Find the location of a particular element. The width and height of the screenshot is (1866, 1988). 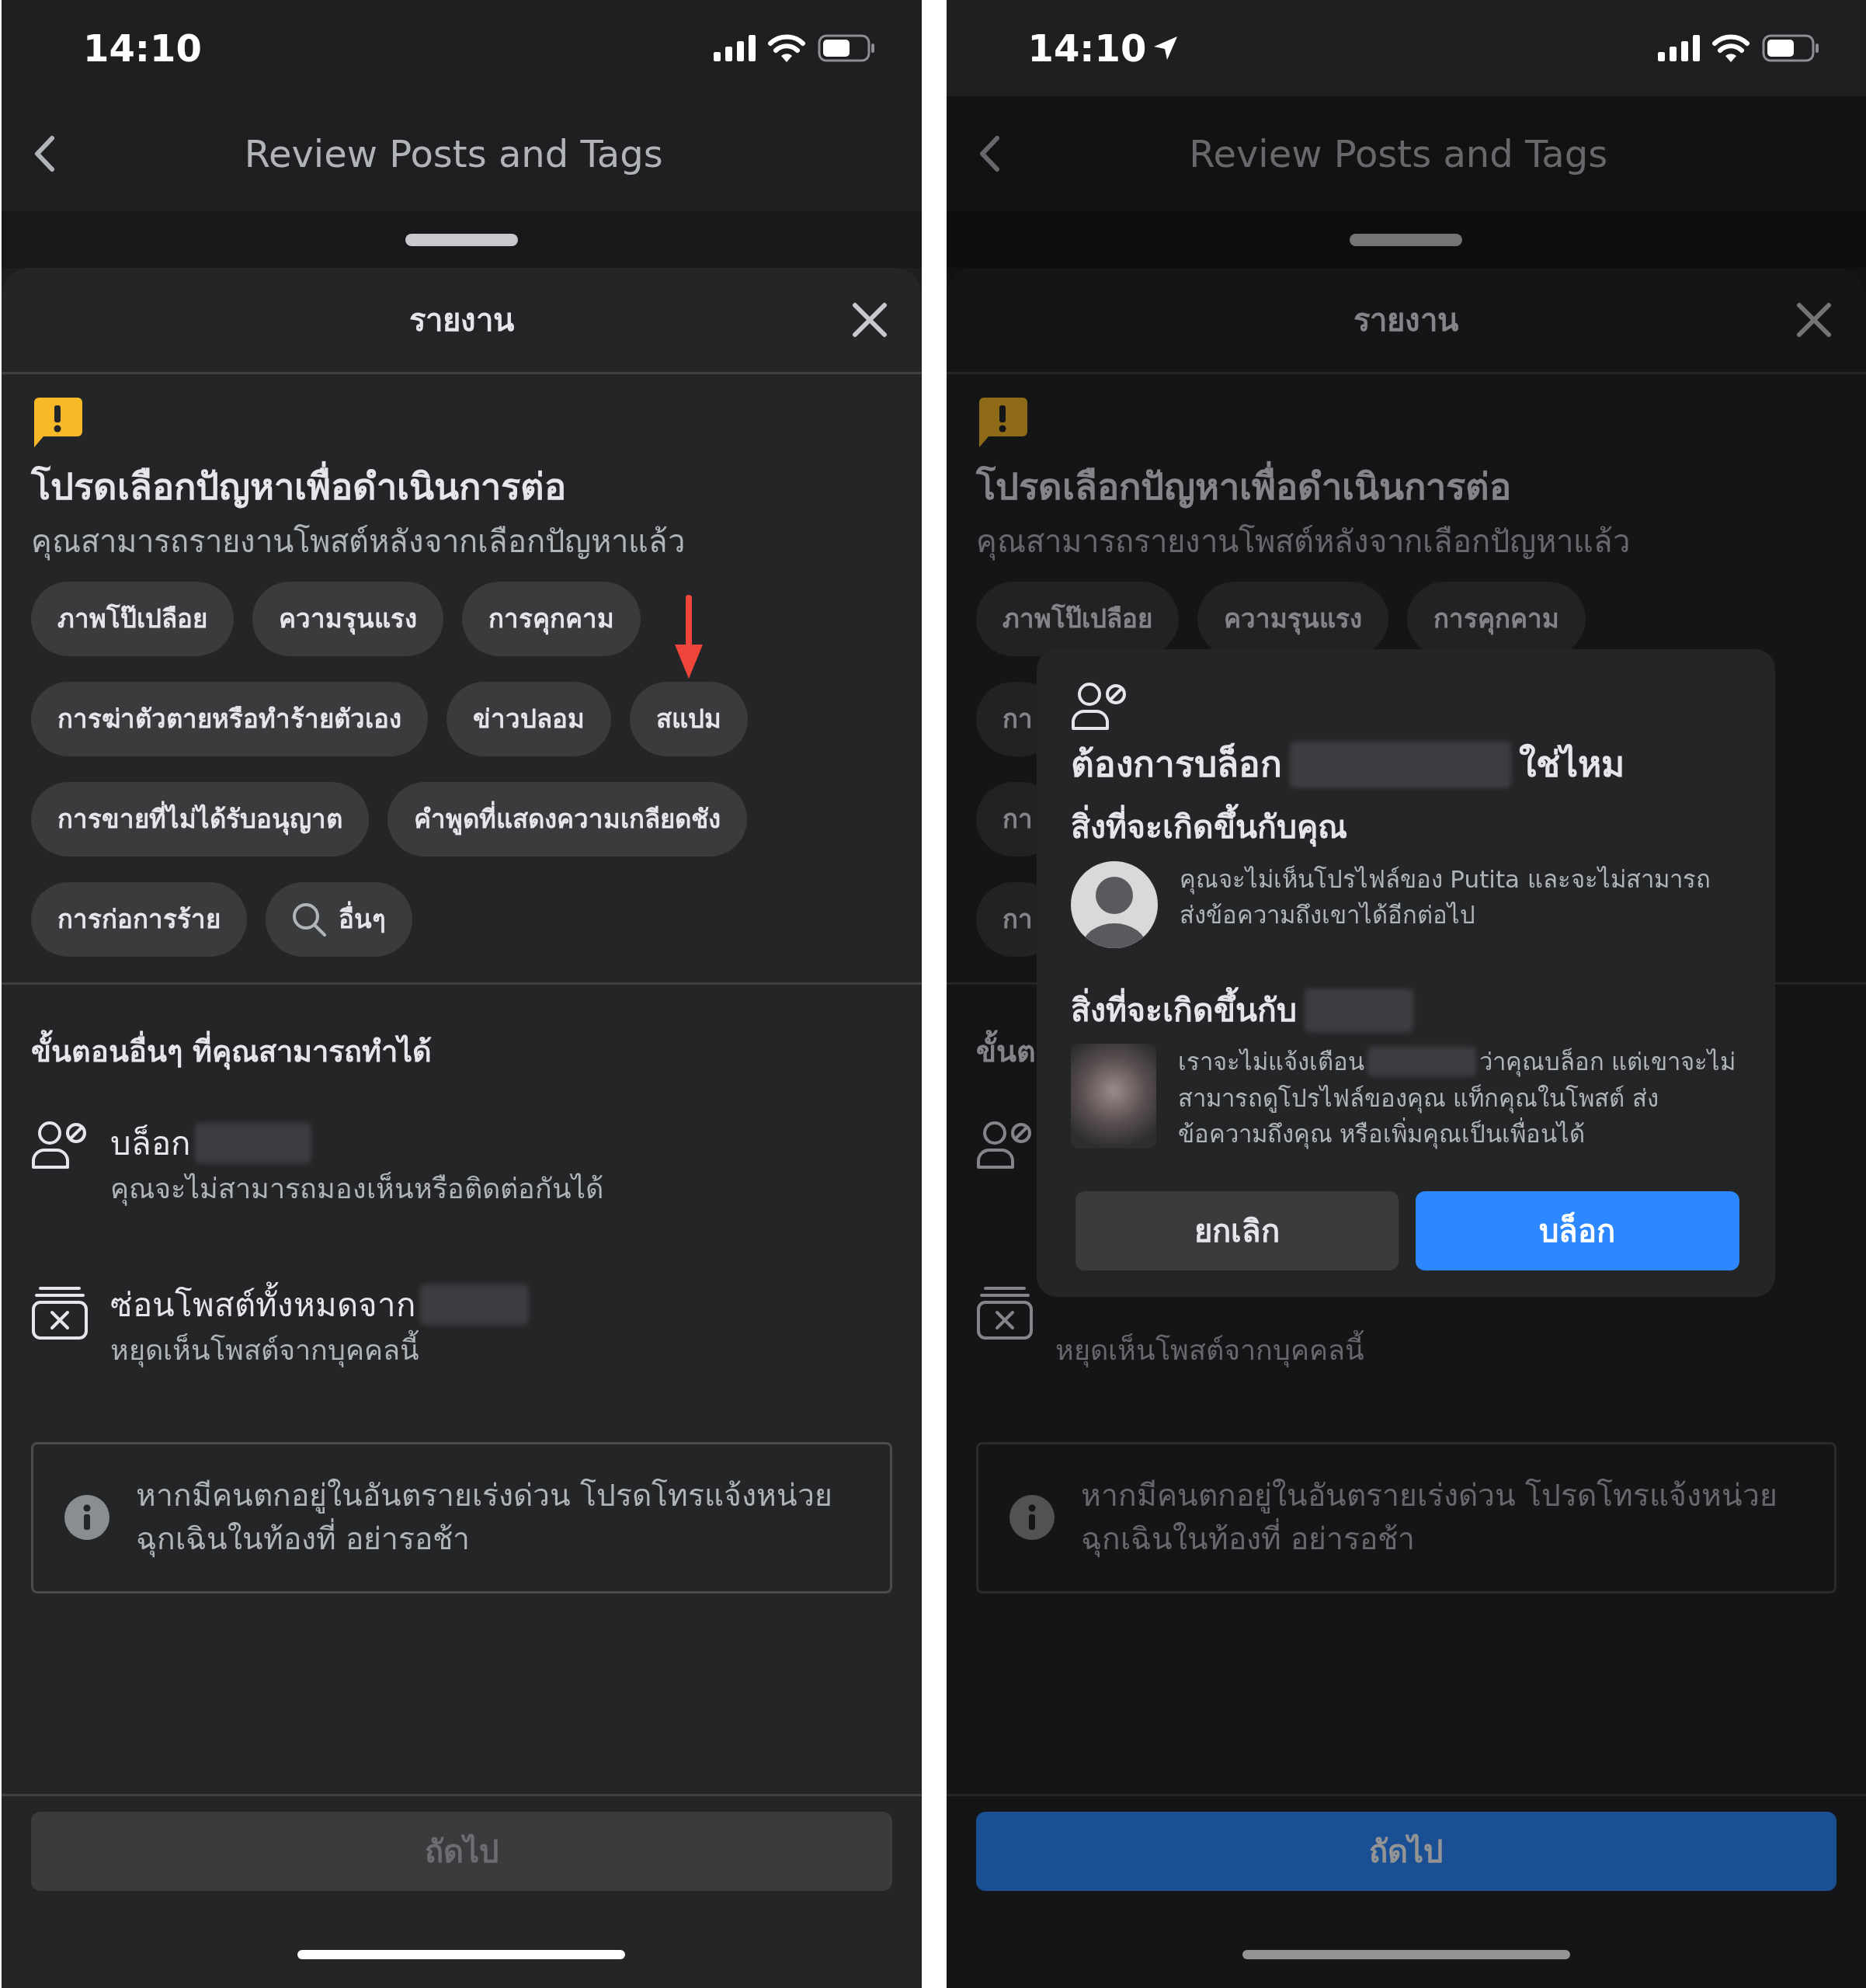

topic-chip: การคุกคาม is located at coordinates (551, 618).